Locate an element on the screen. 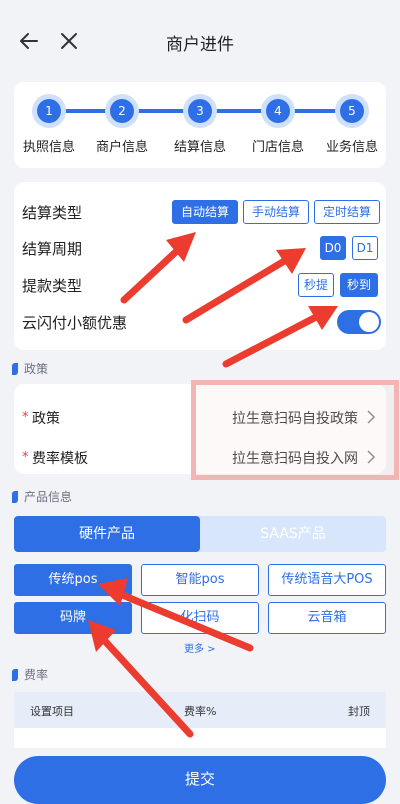 The height and width of the screenshot is (804, 400). annotation-highlight-box is located at coordinates (295, 430).